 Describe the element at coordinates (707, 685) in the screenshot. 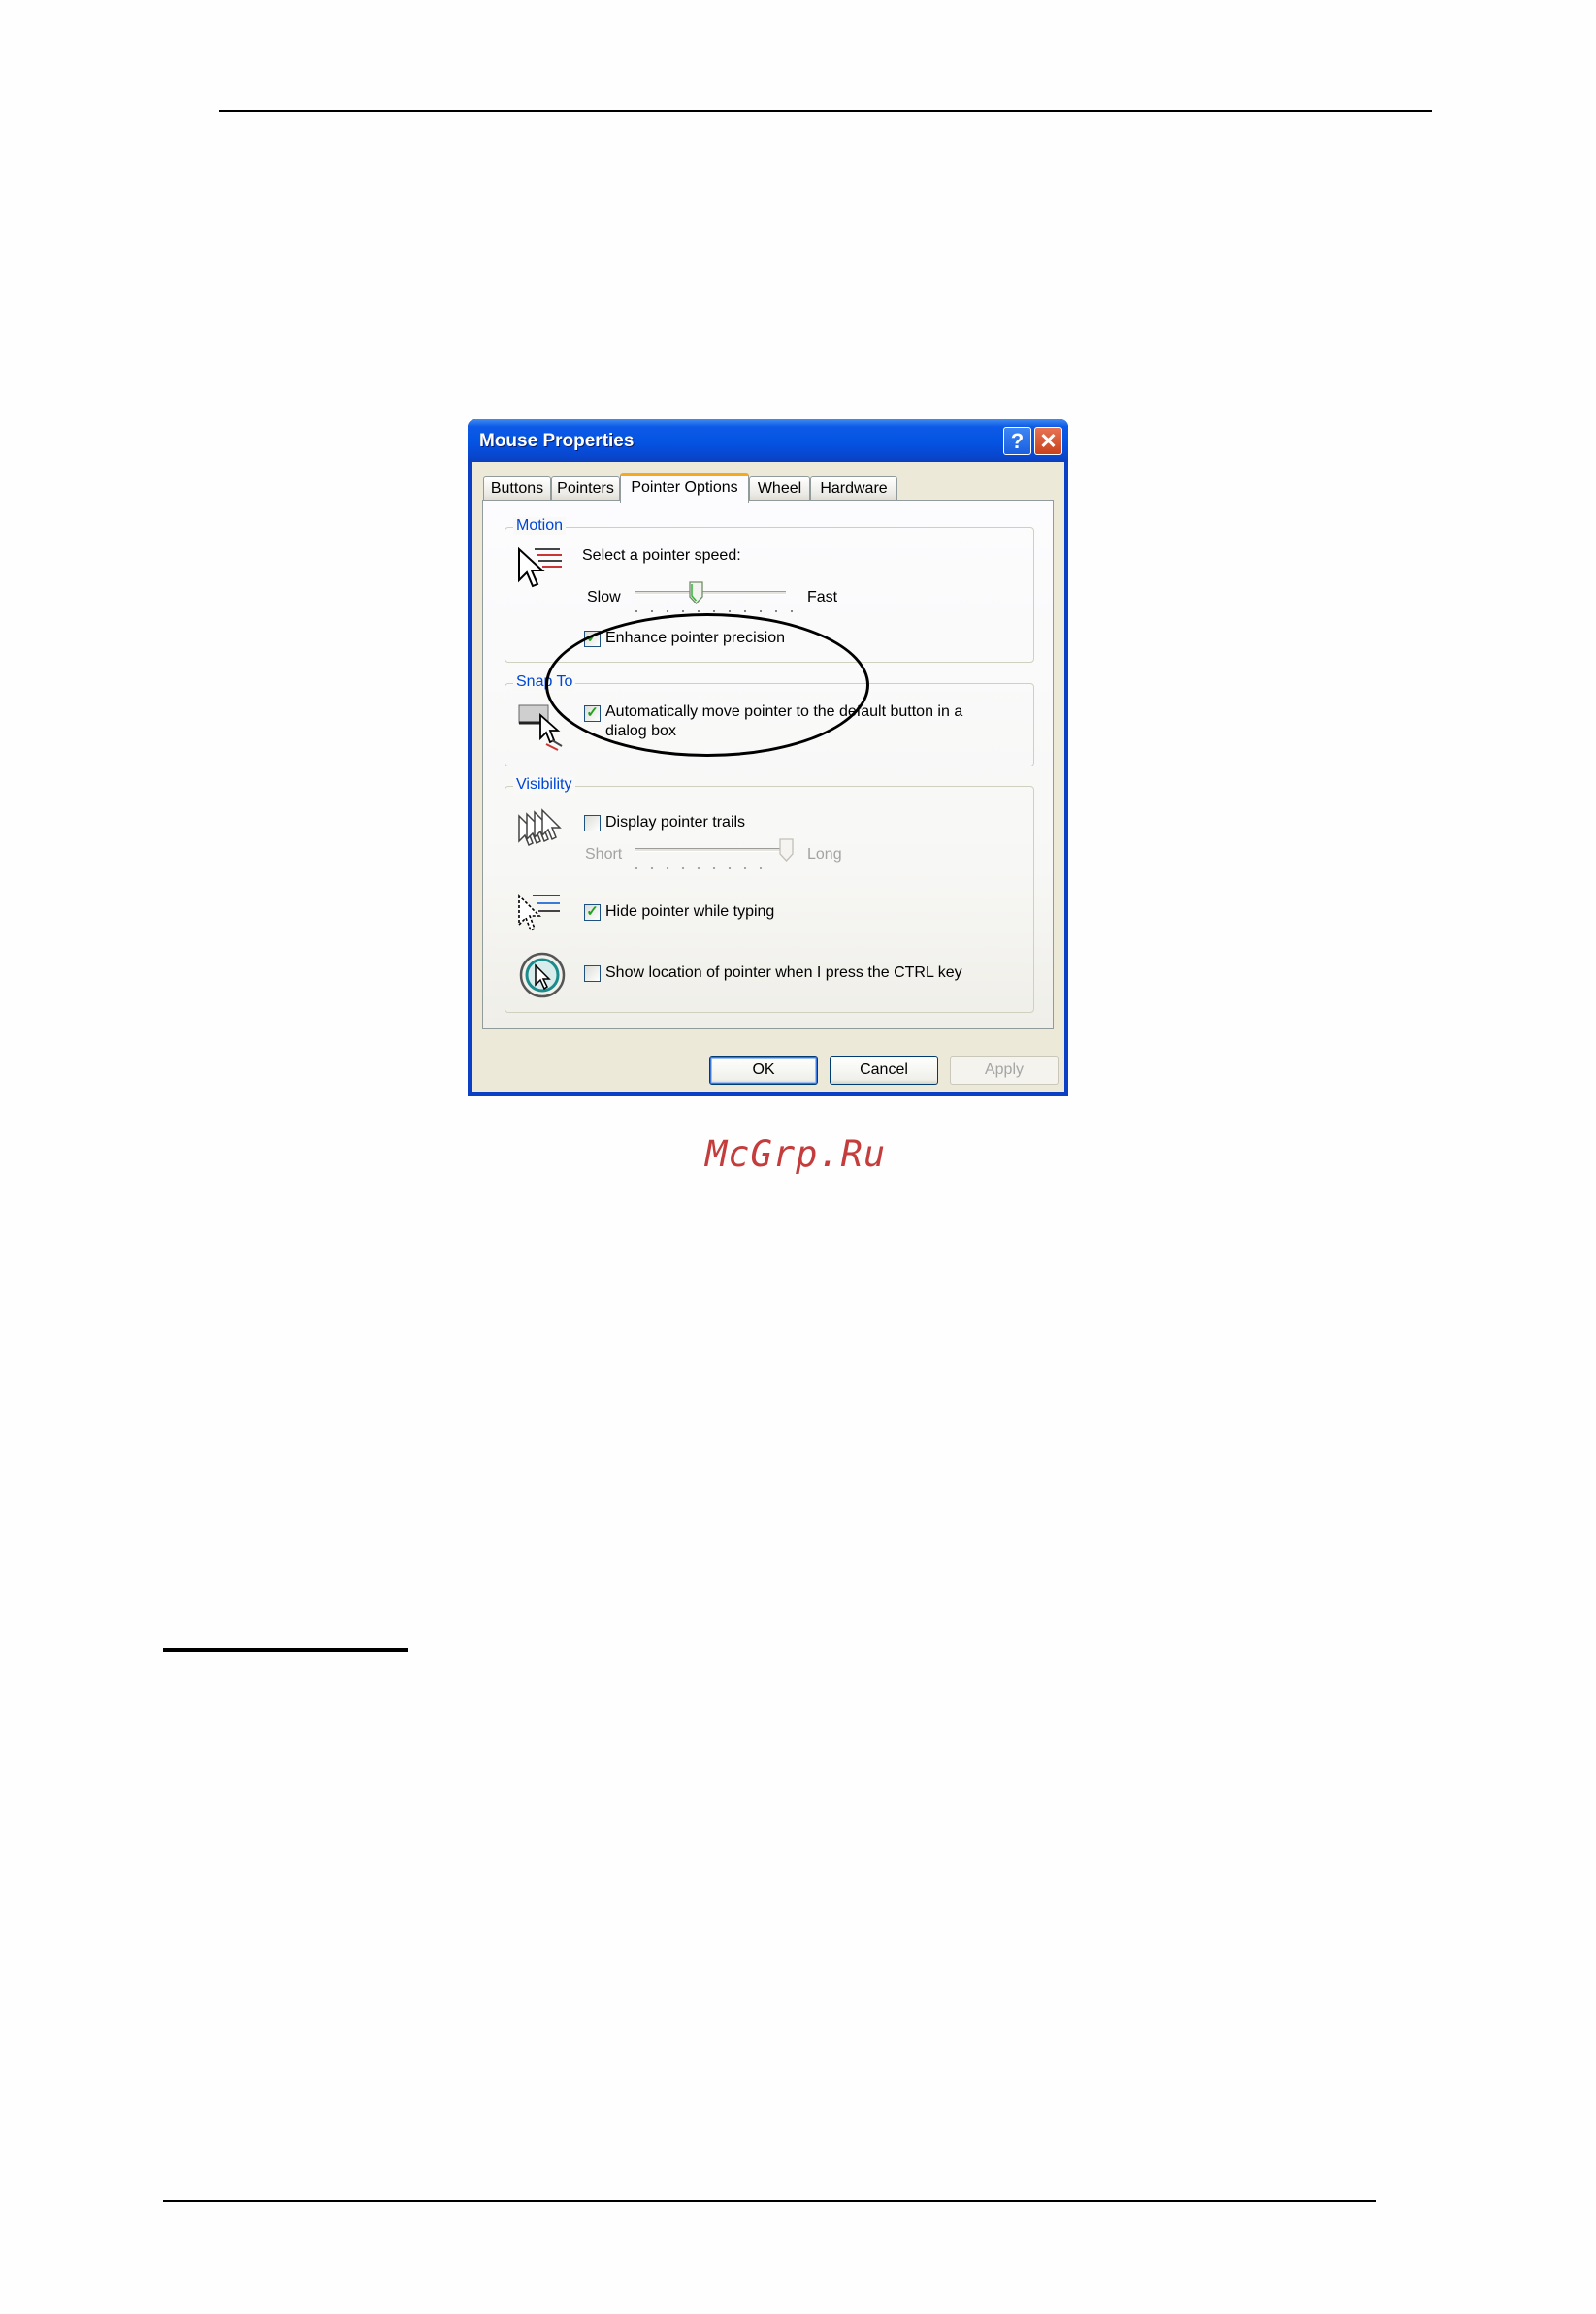

I see `annotation-ellipse` at that location.